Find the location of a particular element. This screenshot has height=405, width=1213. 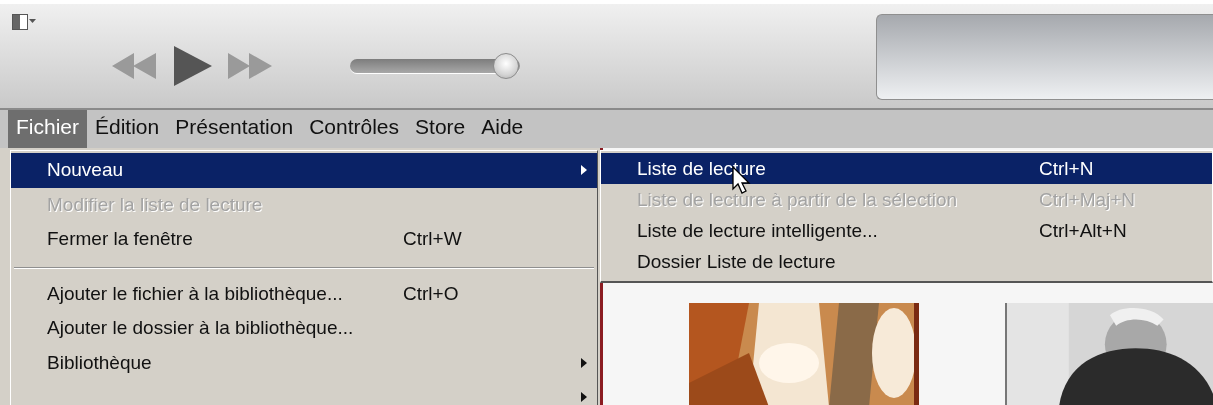

menu-item: Fermer la fenêtre Ctrl+W is located at coordinates (304, 239).